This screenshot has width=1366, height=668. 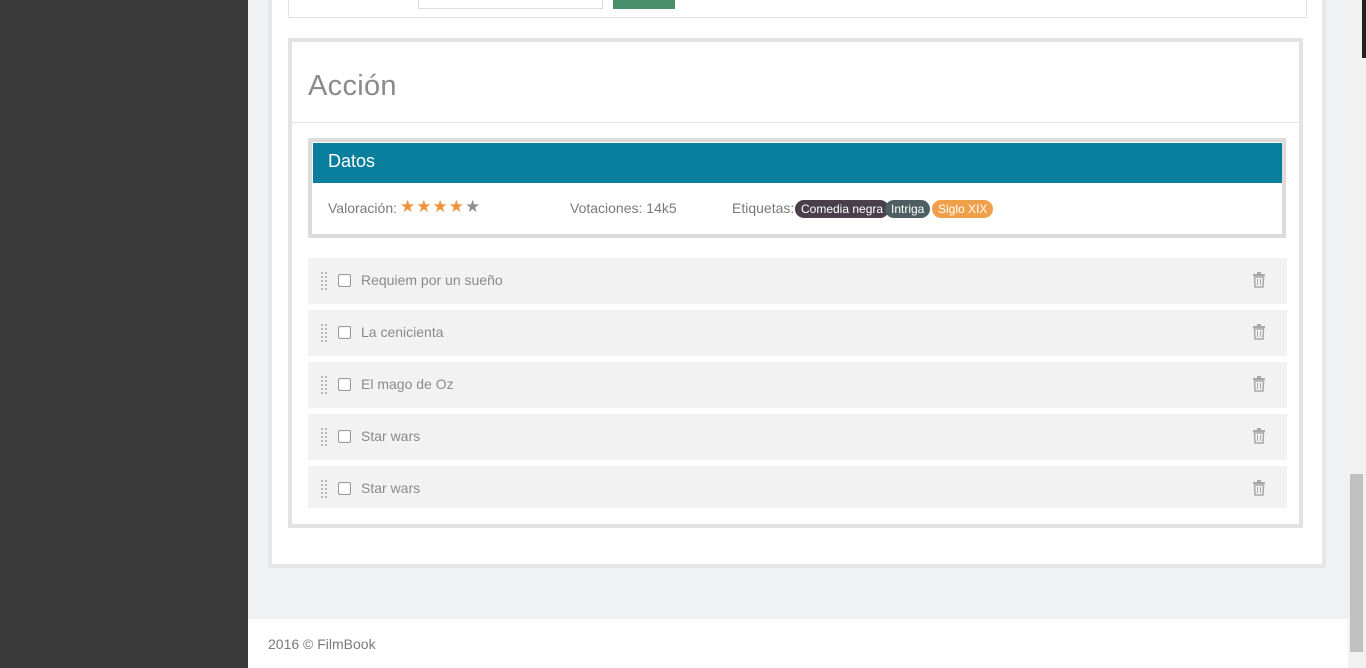 I want to click on list-item: La cenicienta, so click(x=797, y=333).